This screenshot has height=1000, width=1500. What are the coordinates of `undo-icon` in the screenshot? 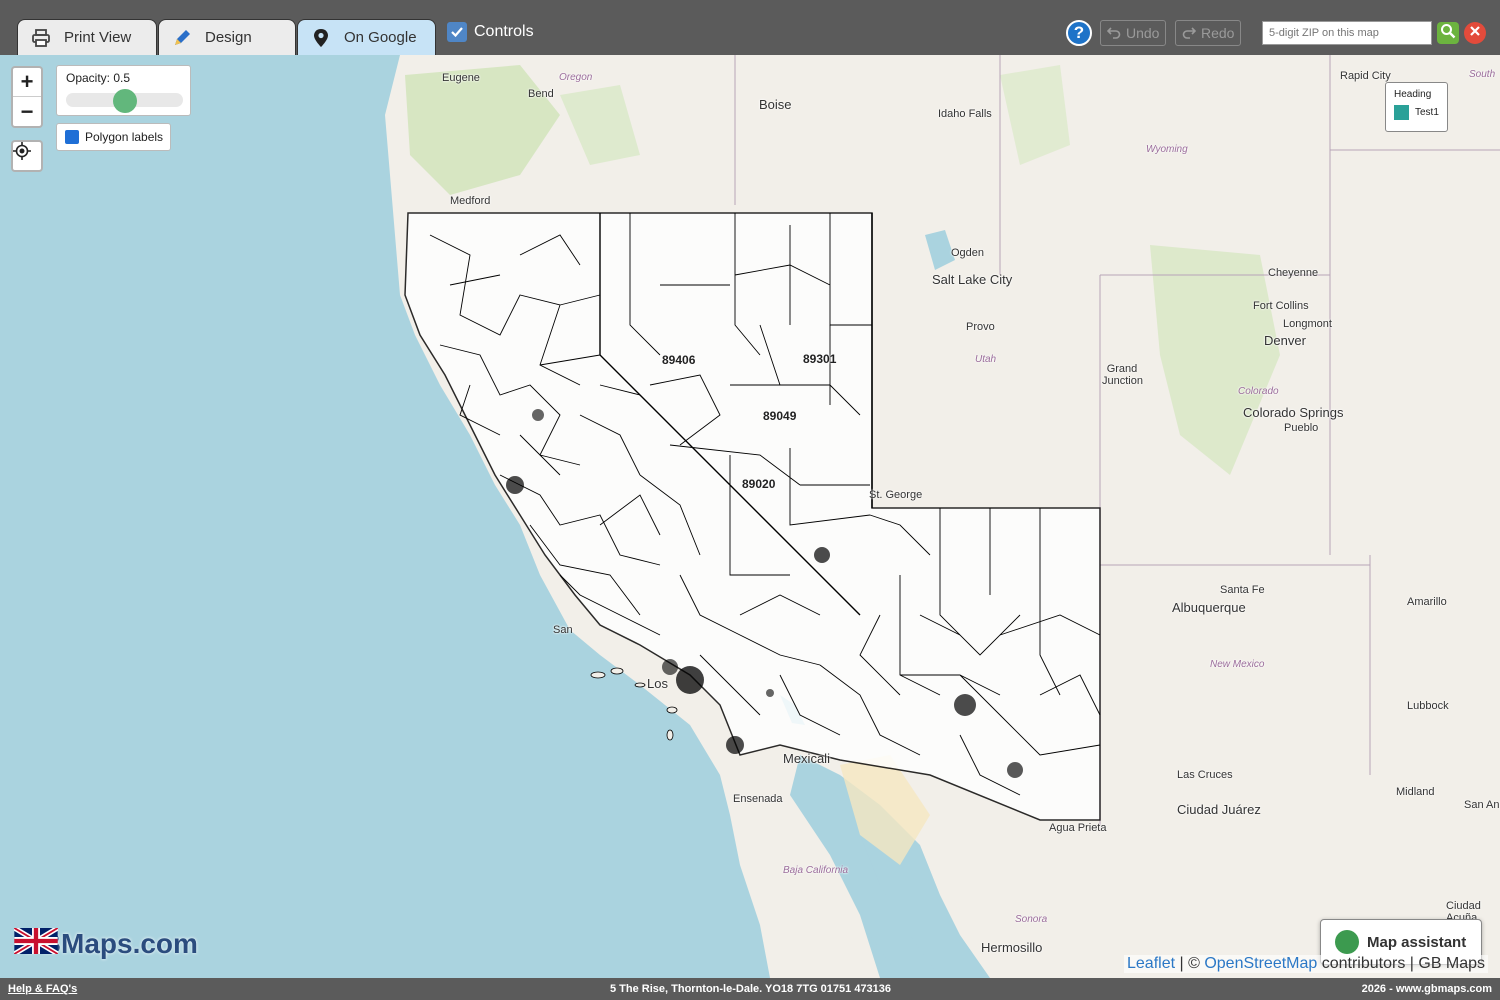 It's located at (1113, 33).